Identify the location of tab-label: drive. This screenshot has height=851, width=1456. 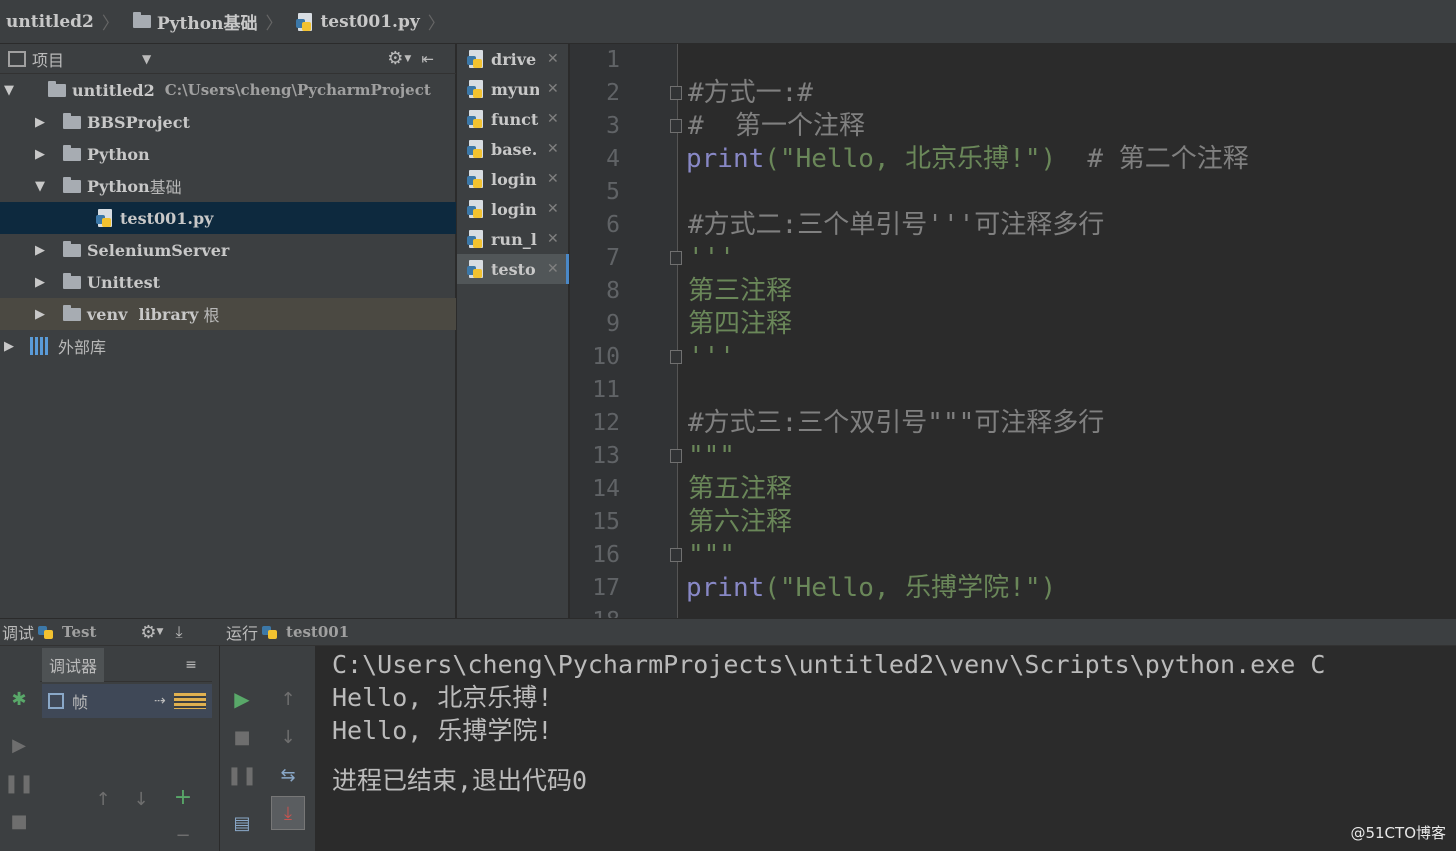
(514, 59).